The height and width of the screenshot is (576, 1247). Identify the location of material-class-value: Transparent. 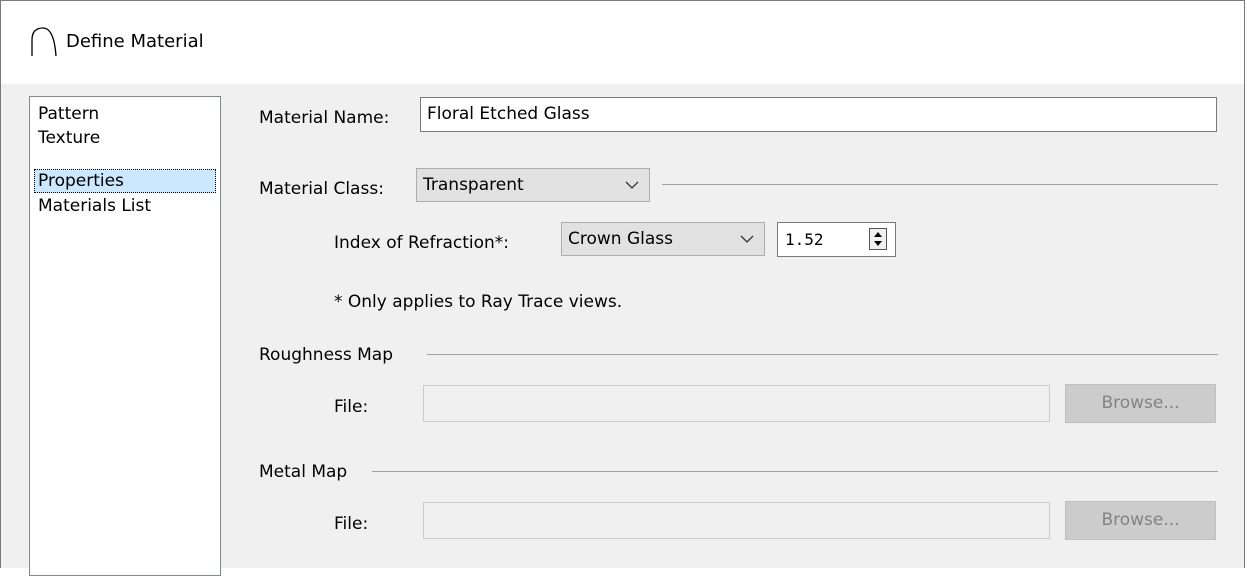
(473, 185).